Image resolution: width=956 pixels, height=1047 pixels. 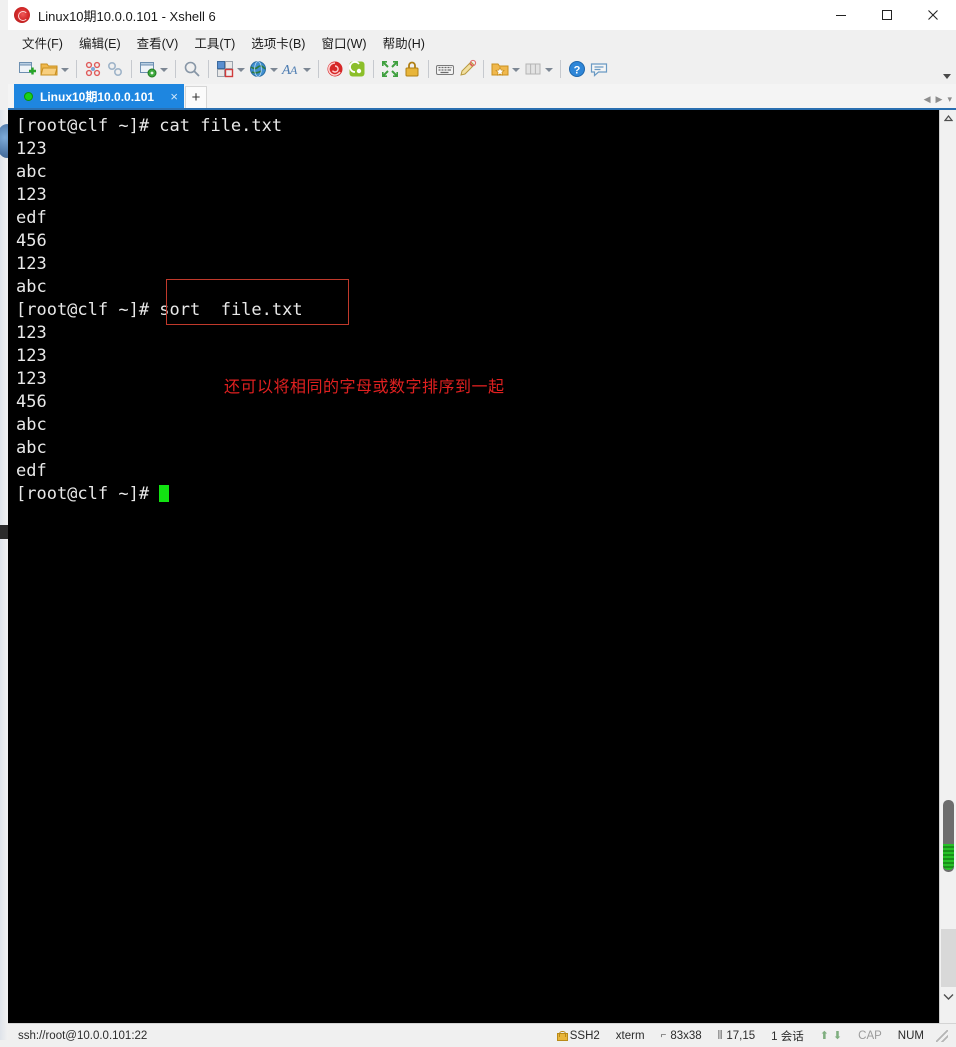 I want to click on font-icon: A A, so click(x=291, y=69).